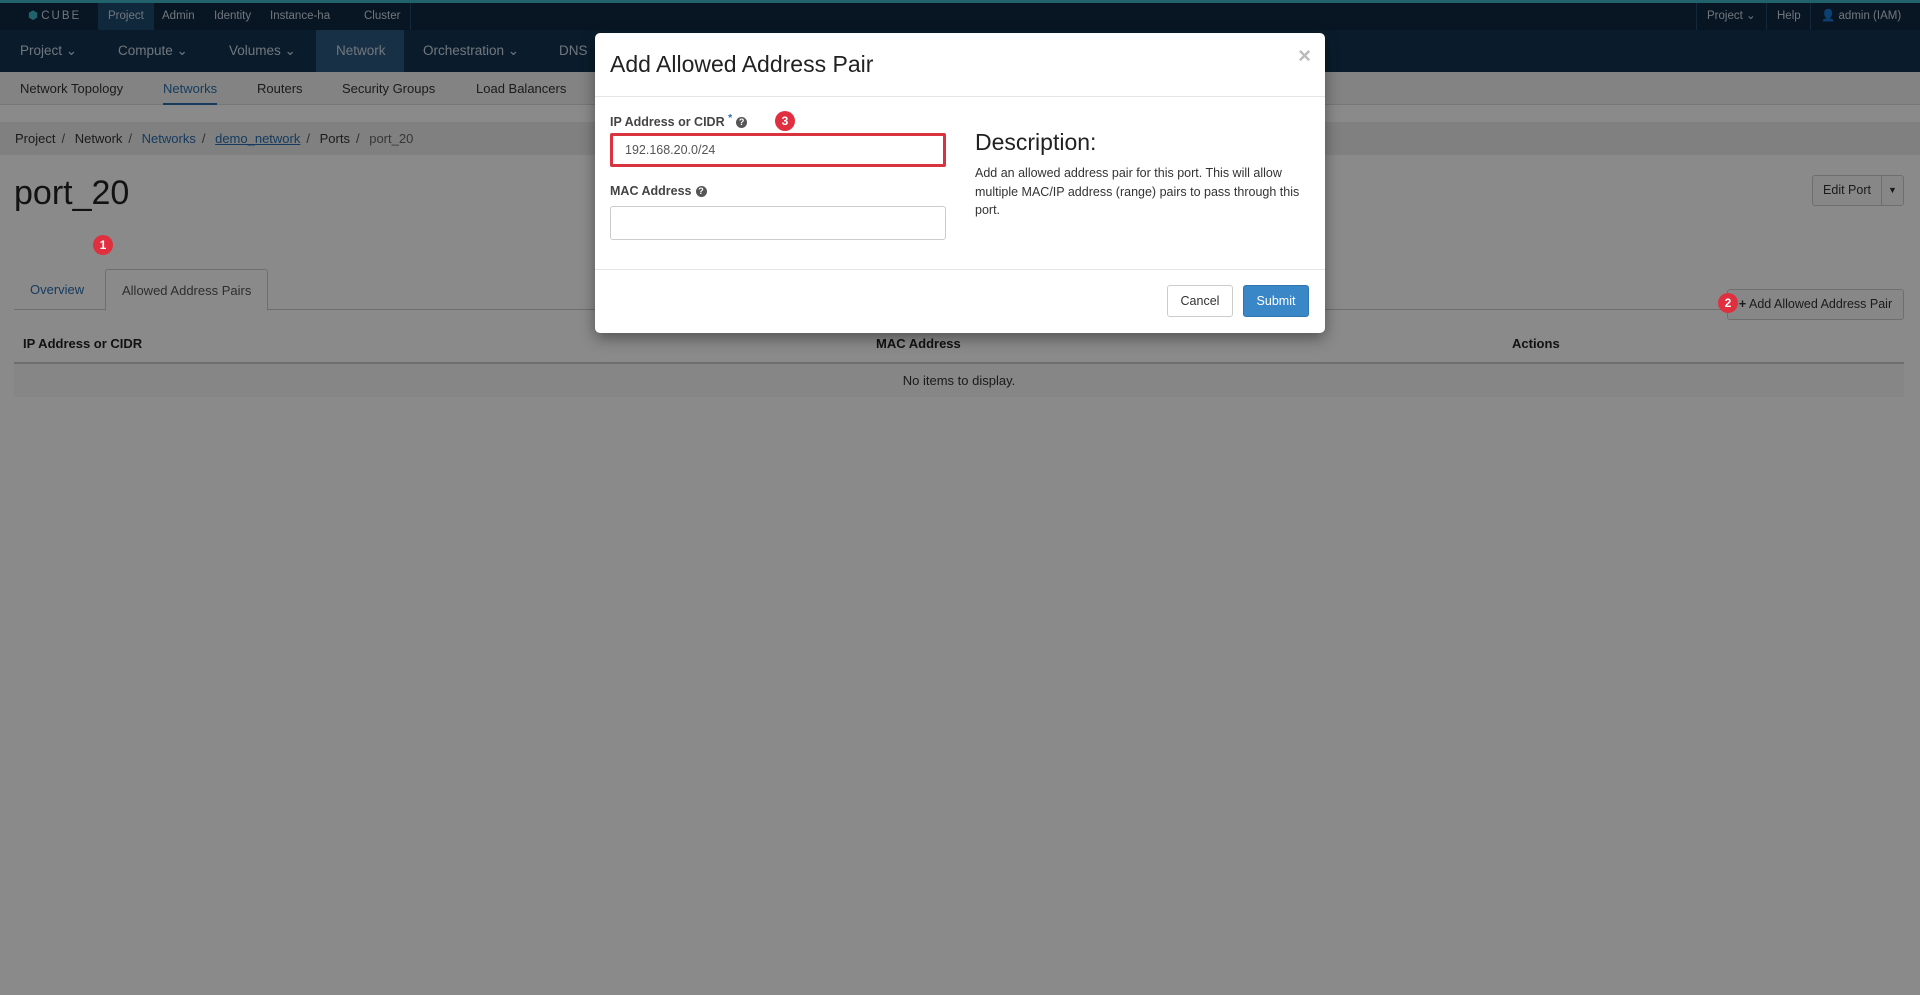 Image resolution: width=1920 pixels, height=995 pixels. I want to click on ip-address-input, so click(778, 150).